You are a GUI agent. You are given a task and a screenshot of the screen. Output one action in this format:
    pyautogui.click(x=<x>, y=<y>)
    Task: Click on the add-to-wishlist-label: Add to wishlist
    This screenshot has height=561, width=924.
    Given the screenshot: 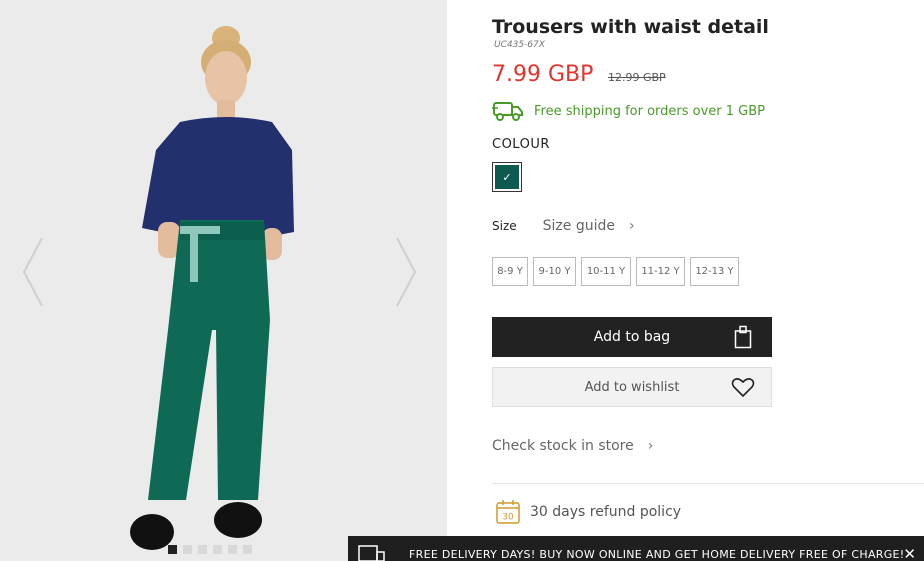 What is the action you would take?
    pyautogui.click(x=632, y=387)
    